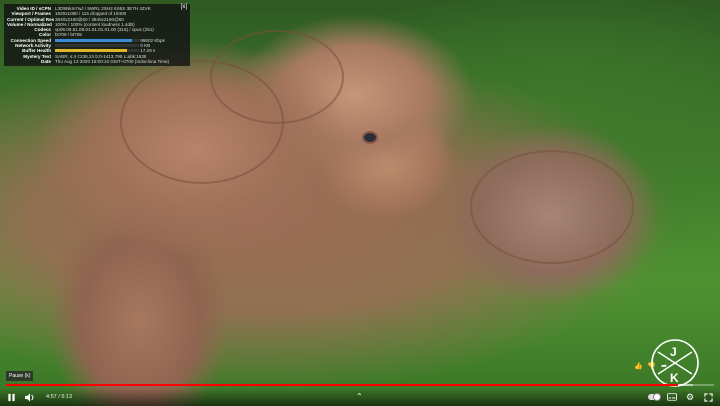 The image size is (720, 406). I want to click on progress-bar, so click(360, 385).